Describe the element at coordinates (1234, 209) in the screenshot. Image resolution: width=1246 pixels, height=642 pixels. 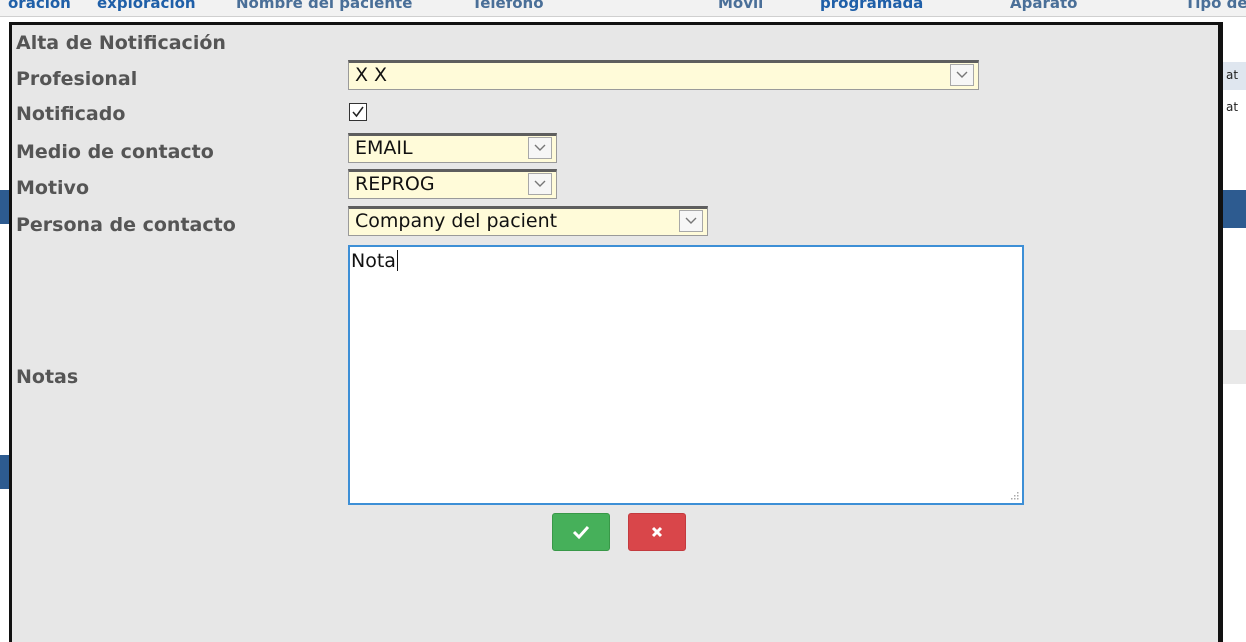
I see `bg-dark-bar` at that location.